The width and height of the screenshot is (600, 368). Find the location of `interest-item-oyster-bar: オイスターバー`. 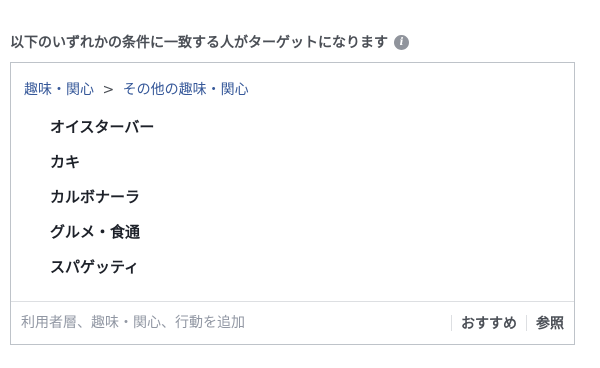

interest-item-oyster-bar: オイスターバー is located at coordinates (102, 132).